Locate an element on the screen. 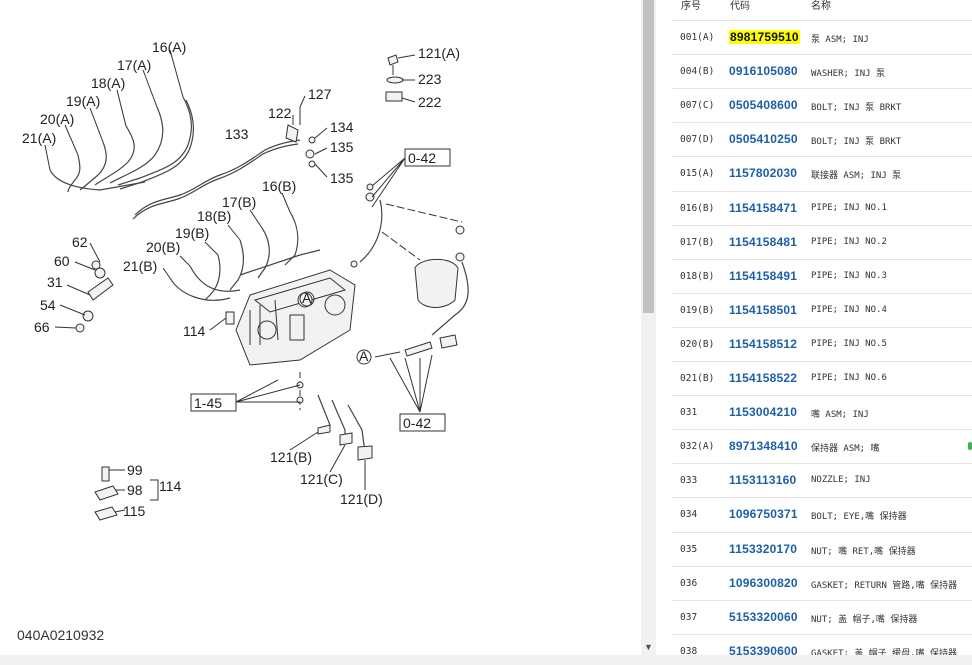 The height and width of the screenshot is (665, 972). table-row: 004(B) 0916105080 WASHER; INJ 泵 is located at coordinates (822, 71).